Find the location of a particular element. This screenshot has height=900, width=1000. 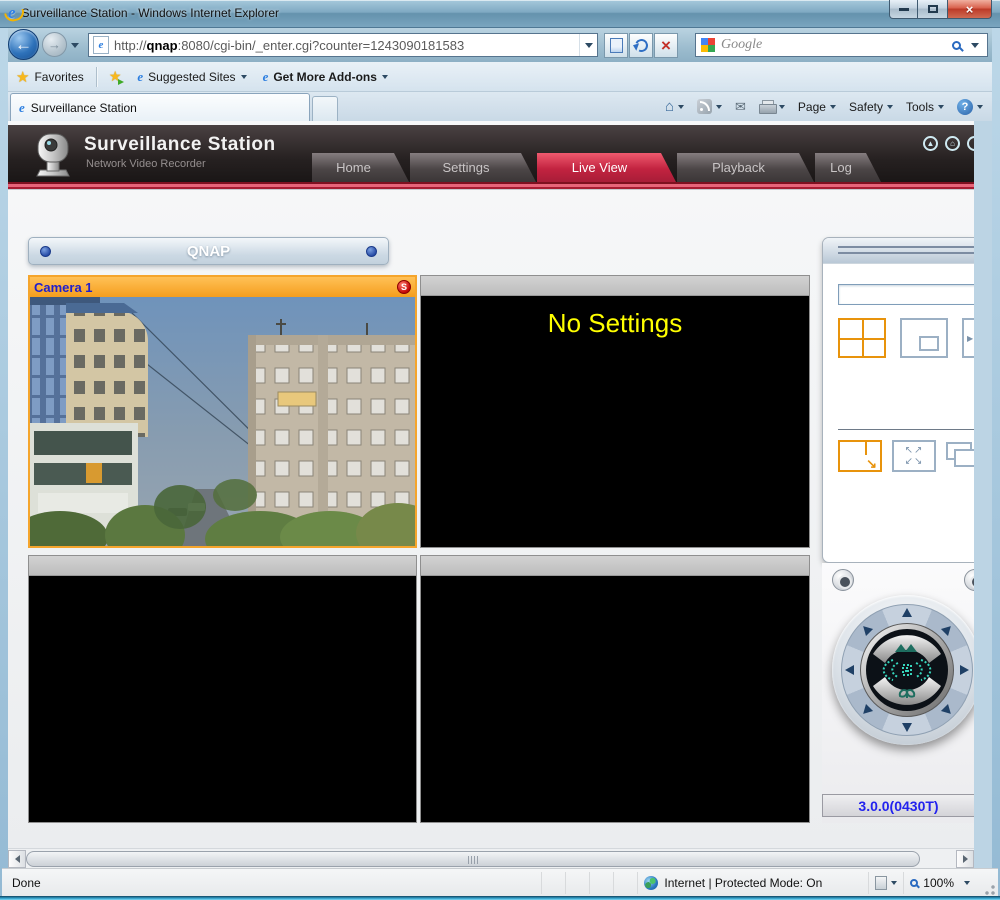

sequential-mode-button: ↘ is located at coordinates (860, 456).